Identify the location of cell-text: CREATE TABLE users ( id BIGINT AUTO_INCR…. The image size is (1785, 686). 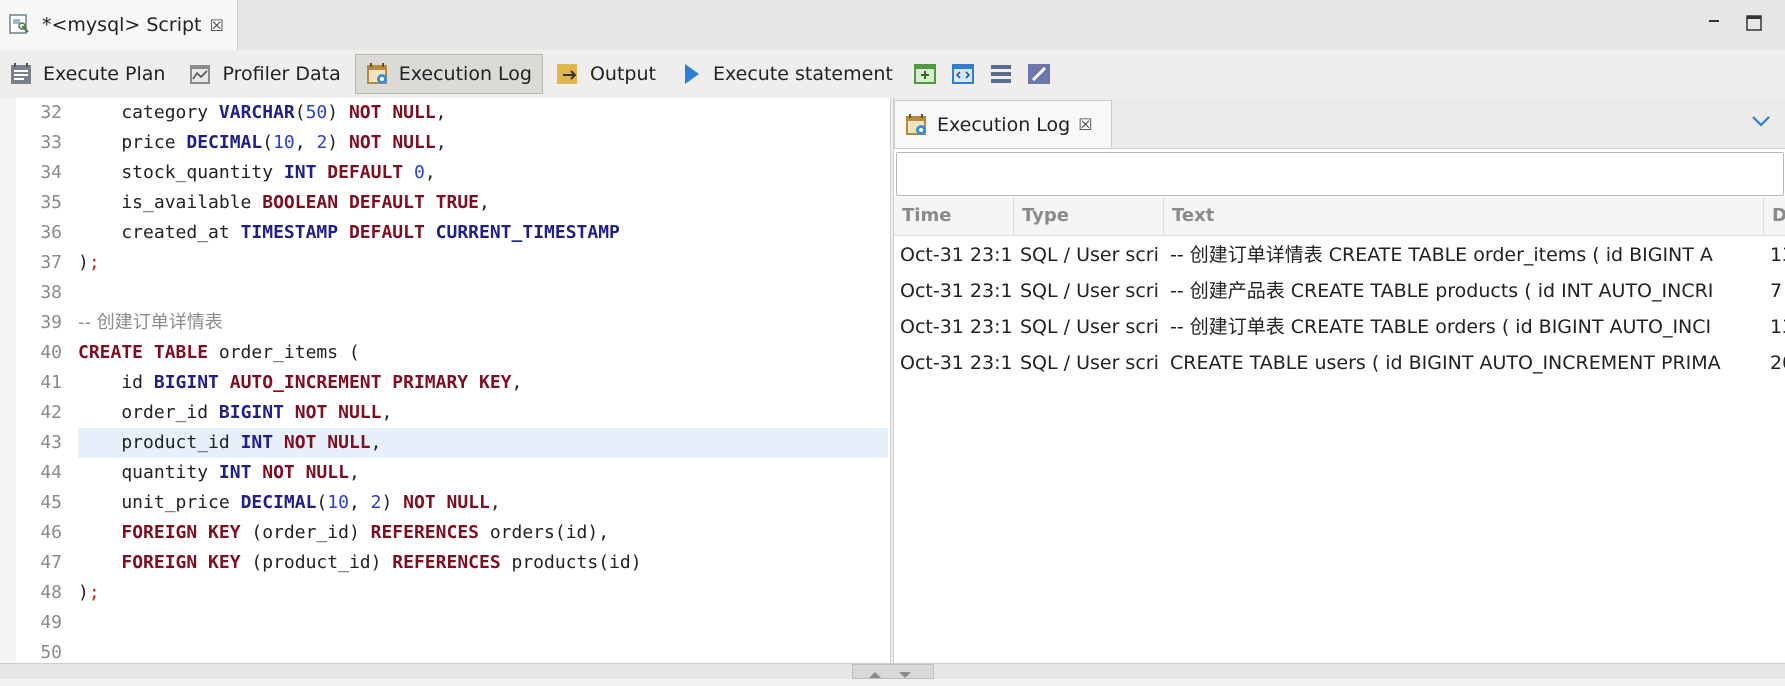
(1445, 363).